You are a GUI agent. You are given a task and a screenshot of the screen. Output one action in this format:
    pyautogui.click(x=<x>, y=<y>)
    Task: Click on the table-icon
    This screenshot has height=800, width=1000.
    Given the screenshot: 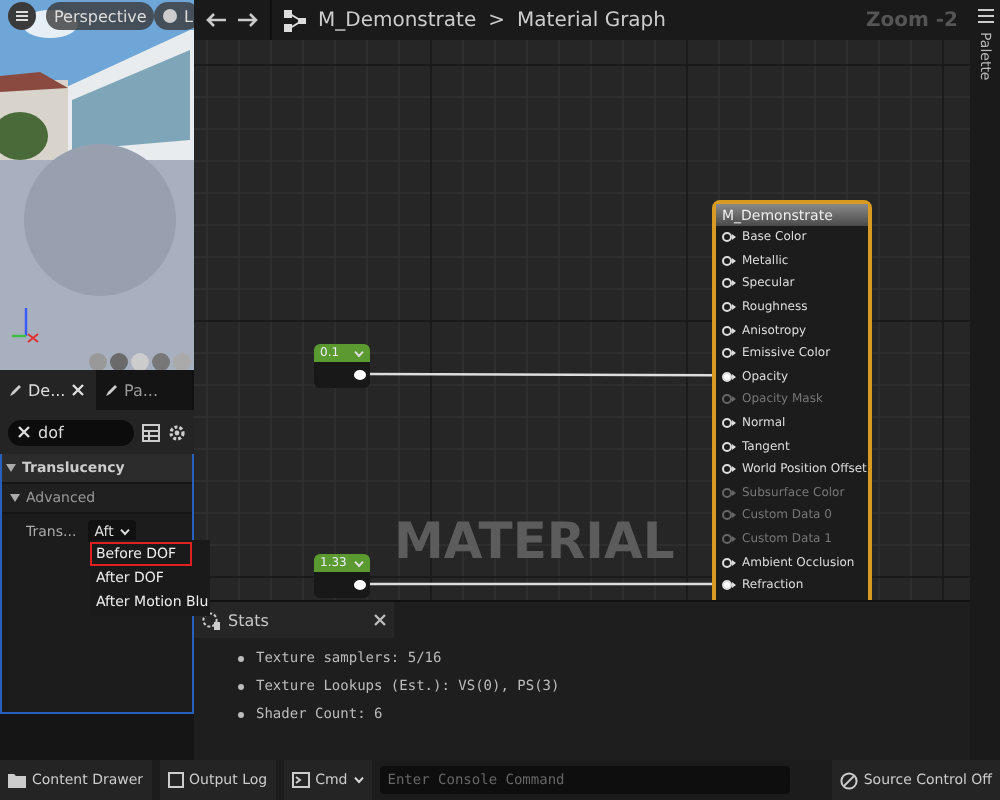 What is the action you would take?
    pyautogui.click(x=151, y=432)
    